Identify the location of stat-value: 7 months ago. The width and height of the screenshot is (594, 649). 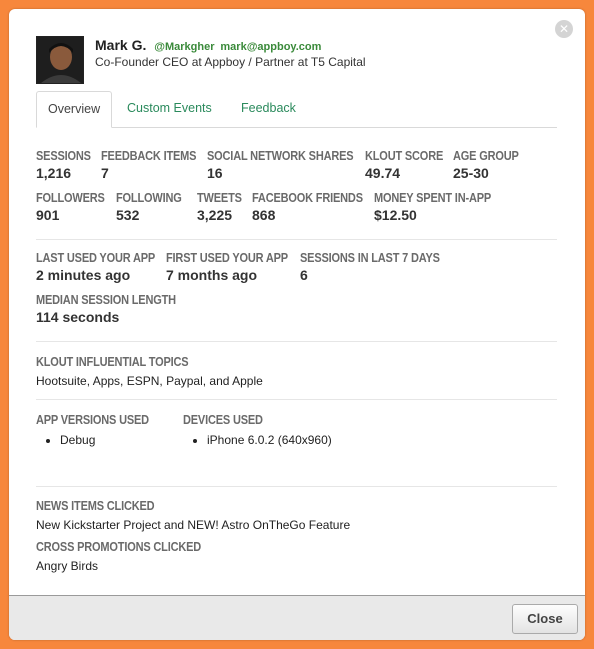
(212, 275).